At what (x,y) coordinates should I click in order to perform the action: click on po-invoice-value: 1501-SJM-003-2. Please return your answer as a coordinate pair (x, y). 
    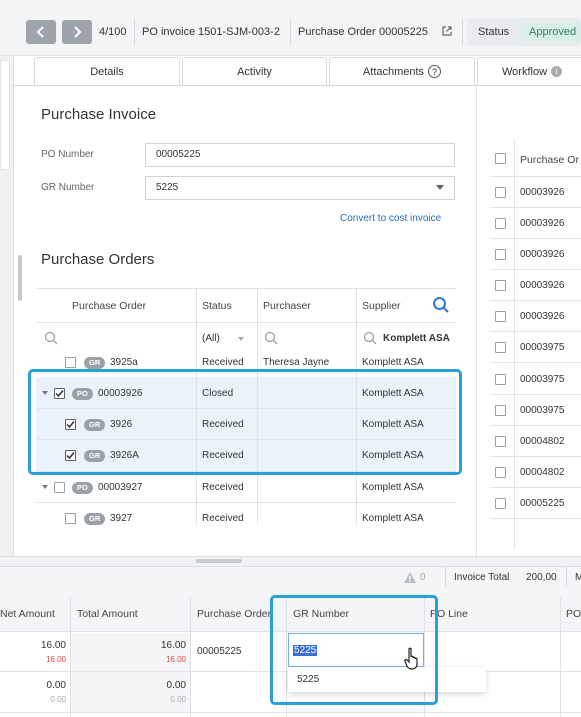
    Looking at the image, I should click on (239, 32).